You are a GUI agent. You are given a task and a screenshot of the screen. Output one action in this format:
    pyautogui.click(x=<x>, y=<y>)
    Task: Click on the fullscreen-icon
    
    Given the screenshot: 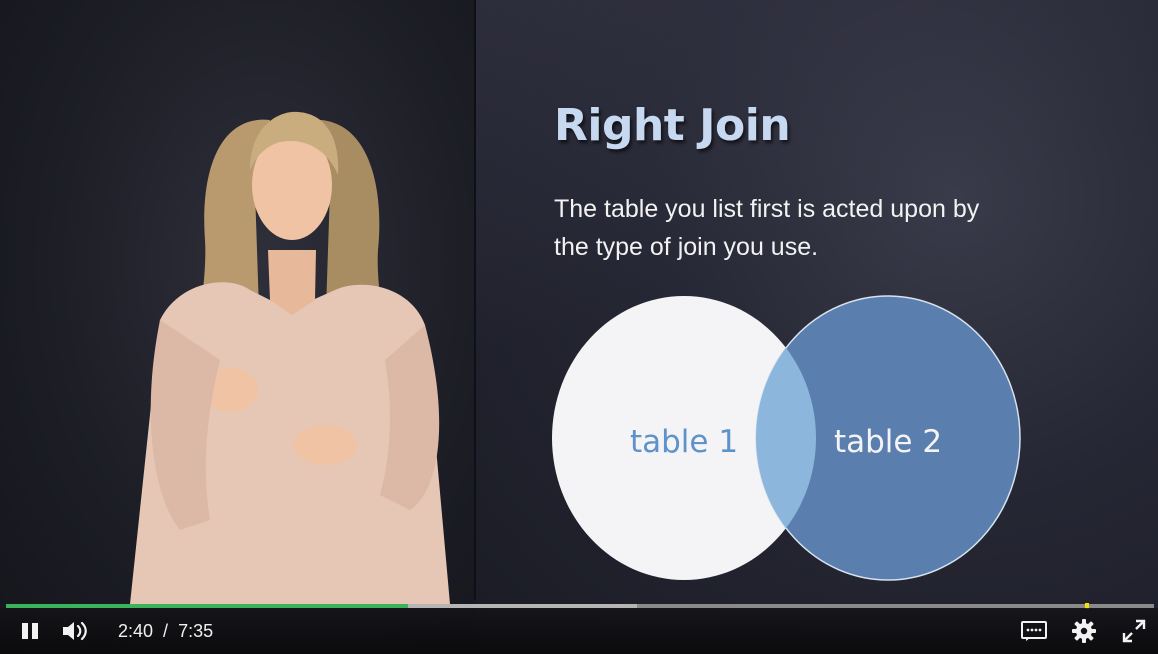 What is the action you would take?
    pyautogui.click(x=1134, y=631)
    